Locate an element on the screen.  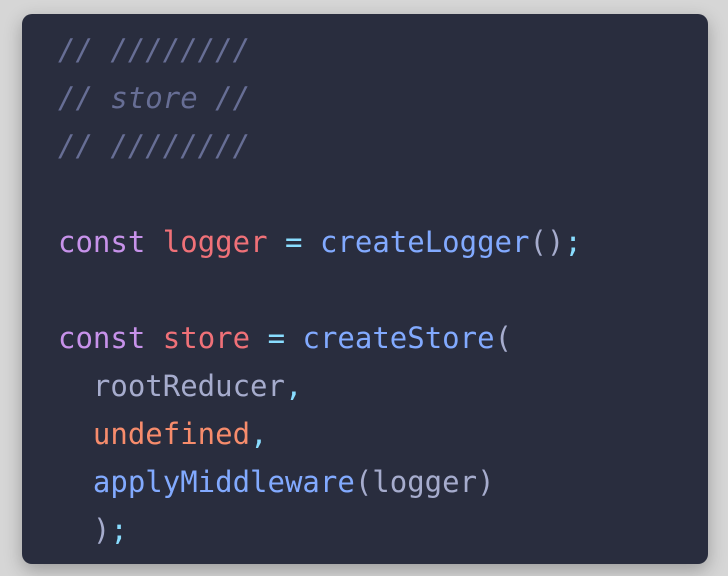
code-token-paren: () is located at coordinates (547, 242).